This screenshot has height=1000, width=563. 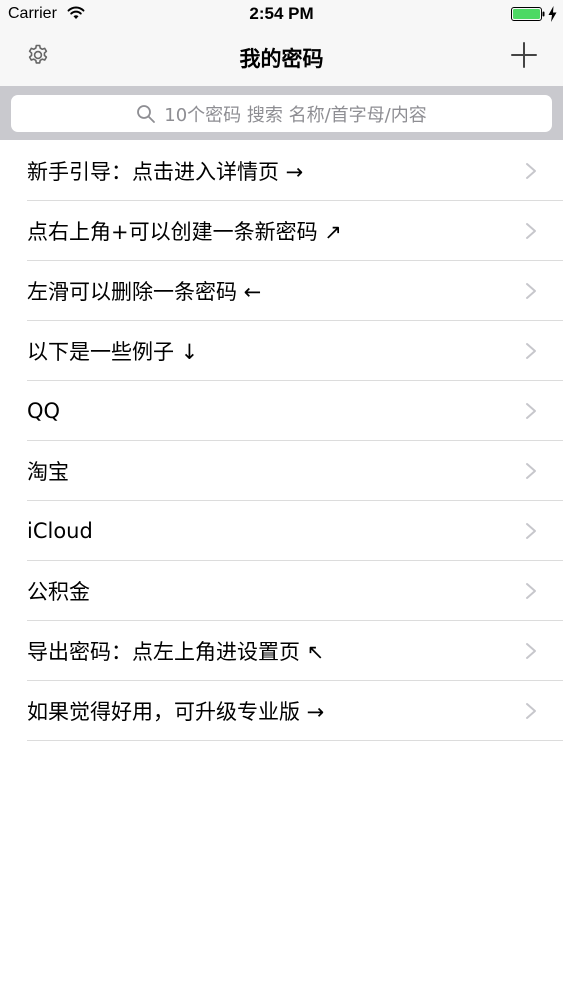 I want to click on list-item-label: 左滑可以删除一条密码 ←, so click(x=144, y=291).